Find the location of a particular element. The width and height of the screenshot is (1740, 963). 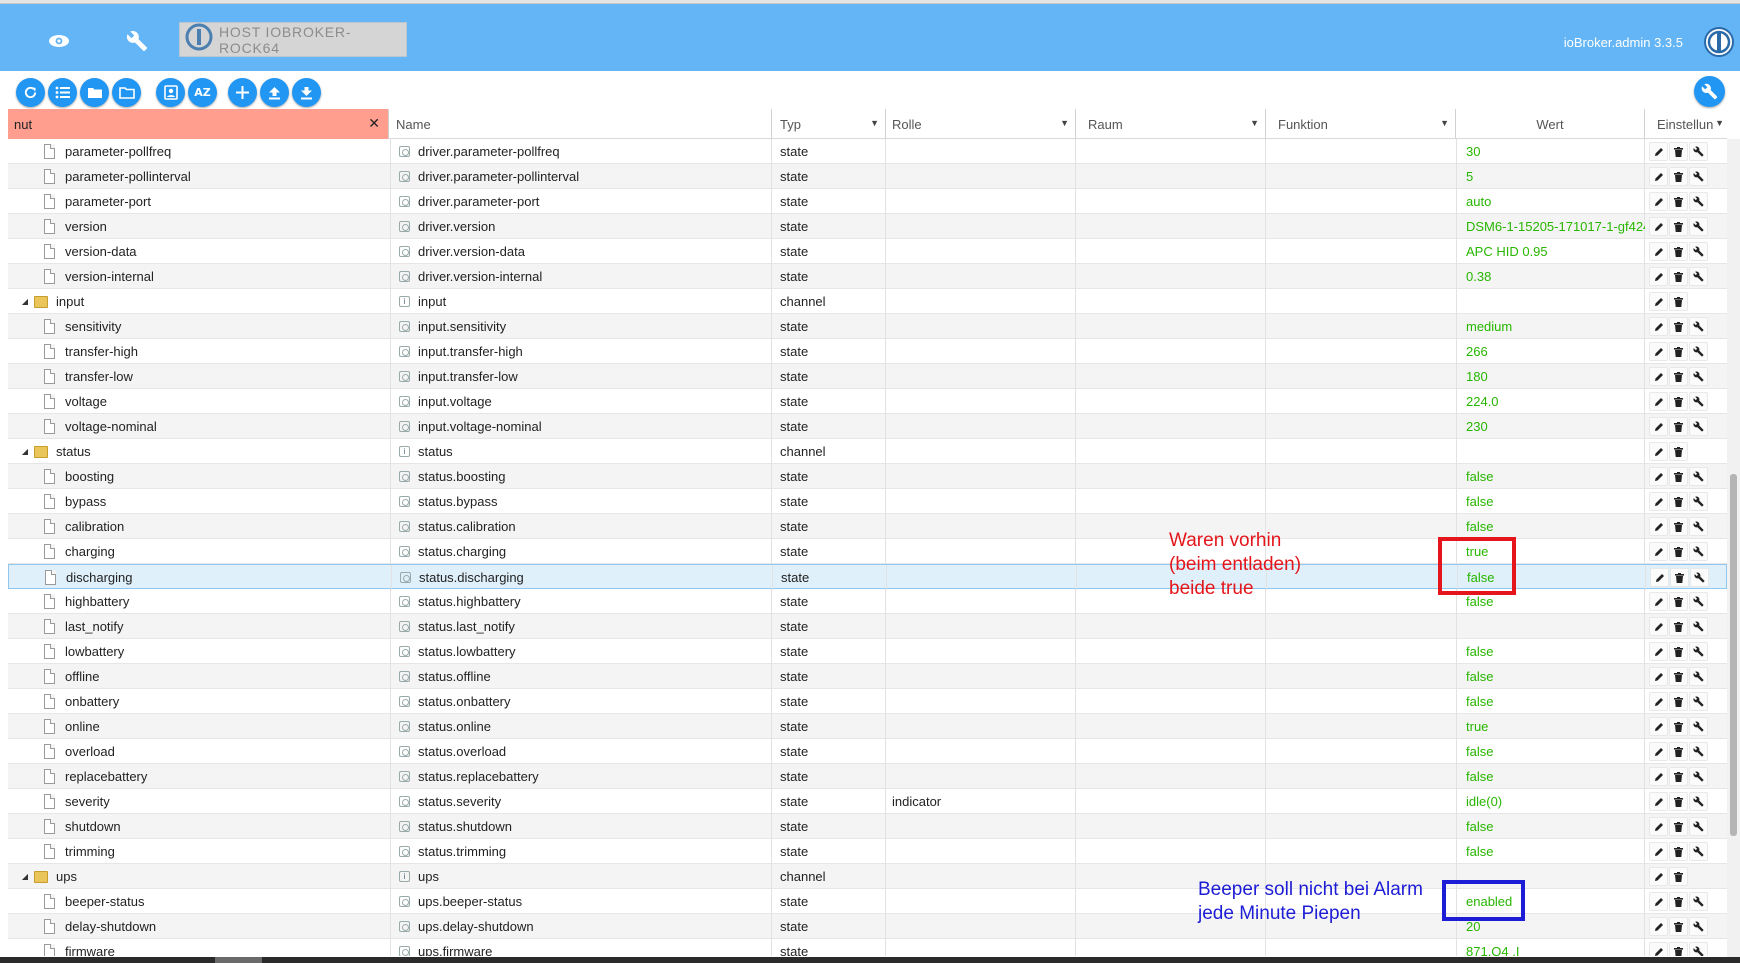

column-header-funktion: Funktion ▼ is located at coordinates (1361, 124).